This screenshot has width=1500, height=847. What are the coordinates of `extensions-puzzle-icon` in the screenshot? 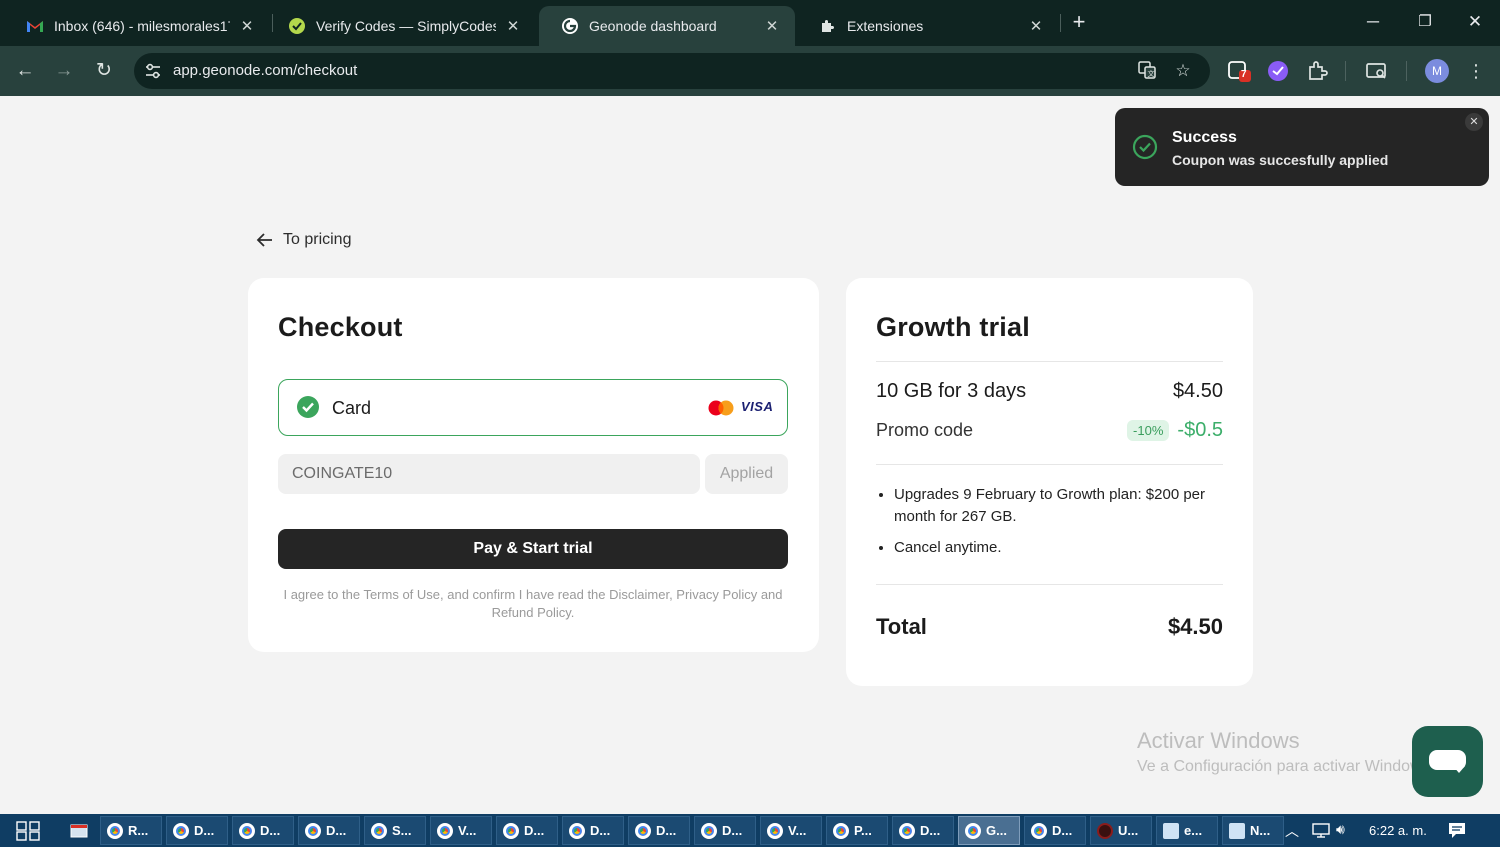 It's located at (1318, 71).